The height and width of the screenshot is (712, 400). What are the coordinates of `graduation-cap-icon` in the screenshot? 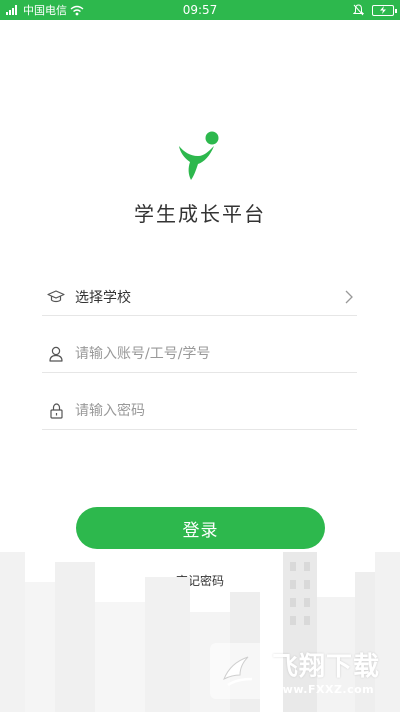 It's located at (56, 297).